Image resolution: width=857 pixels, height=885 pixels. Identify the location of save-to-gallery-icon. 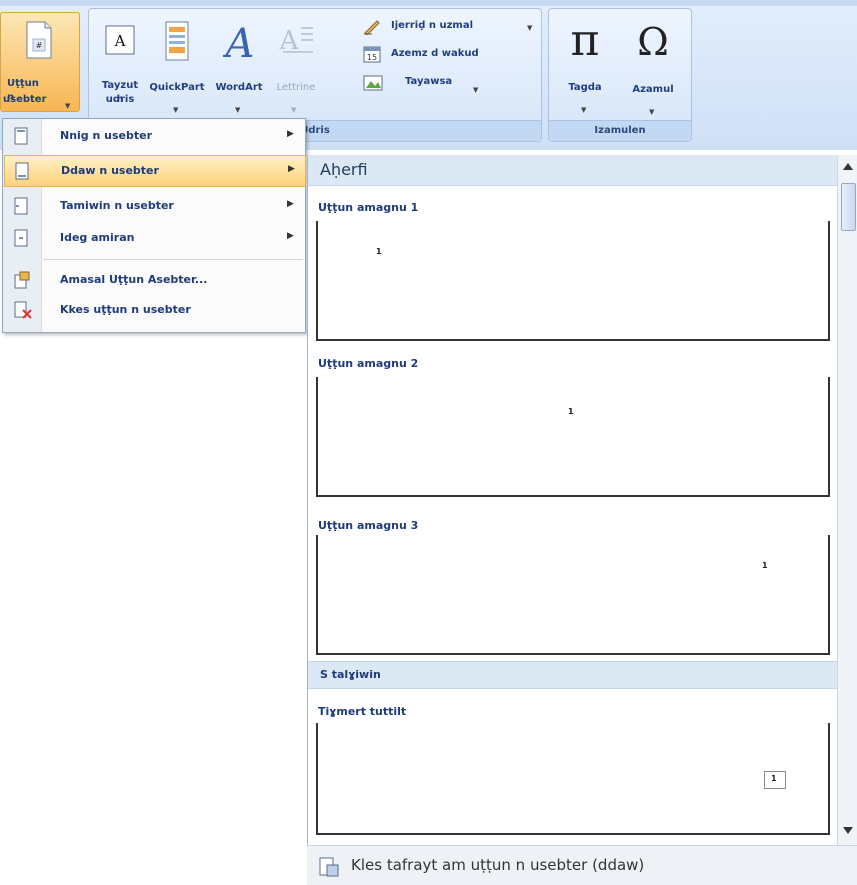
(329, 867).